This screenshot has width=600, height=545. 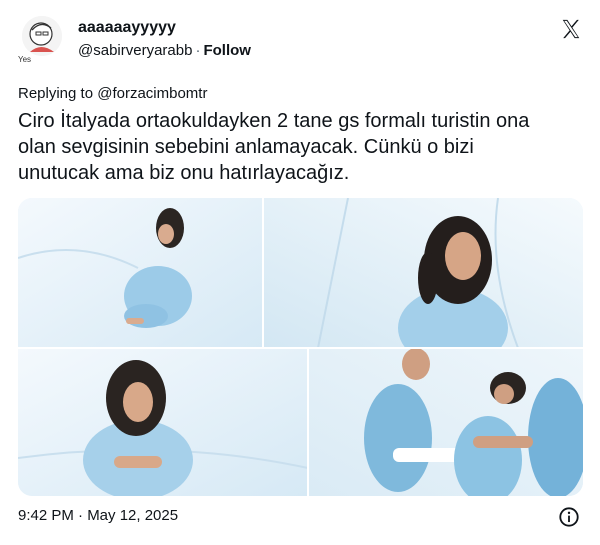 What do you see at coordinates (445, 422) in the screenshot?
I see `panel-orderlies-restraining-patient` at bounding box center [445, 422].